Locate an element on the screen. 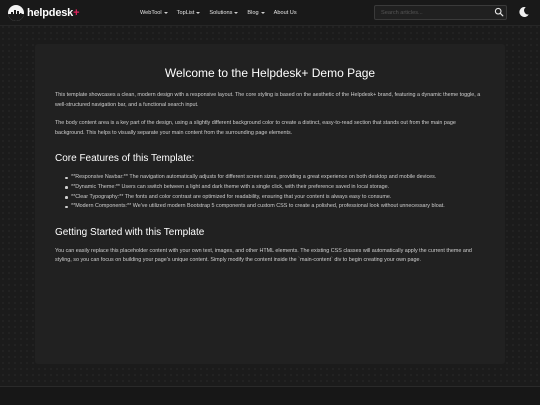  search-input is located at coordinates (440, 12).